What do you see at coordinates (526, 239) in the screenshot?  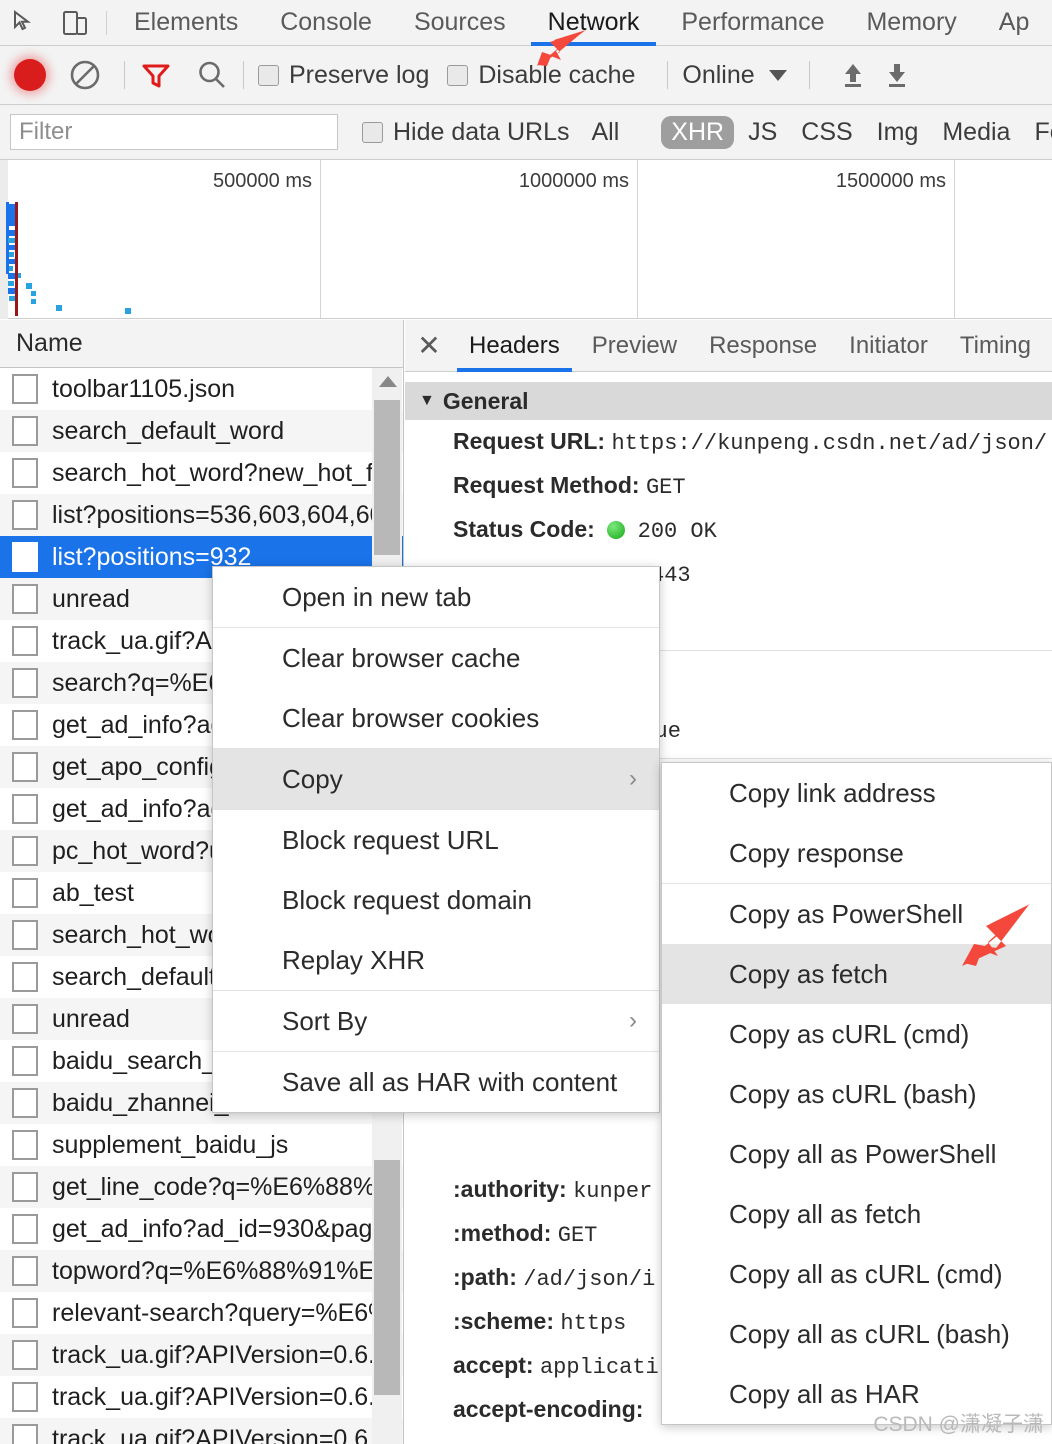 I see `network-overview-timeline: 500000 ms 1000000 ms 1500000 ms` at bounding box center [526, 239].